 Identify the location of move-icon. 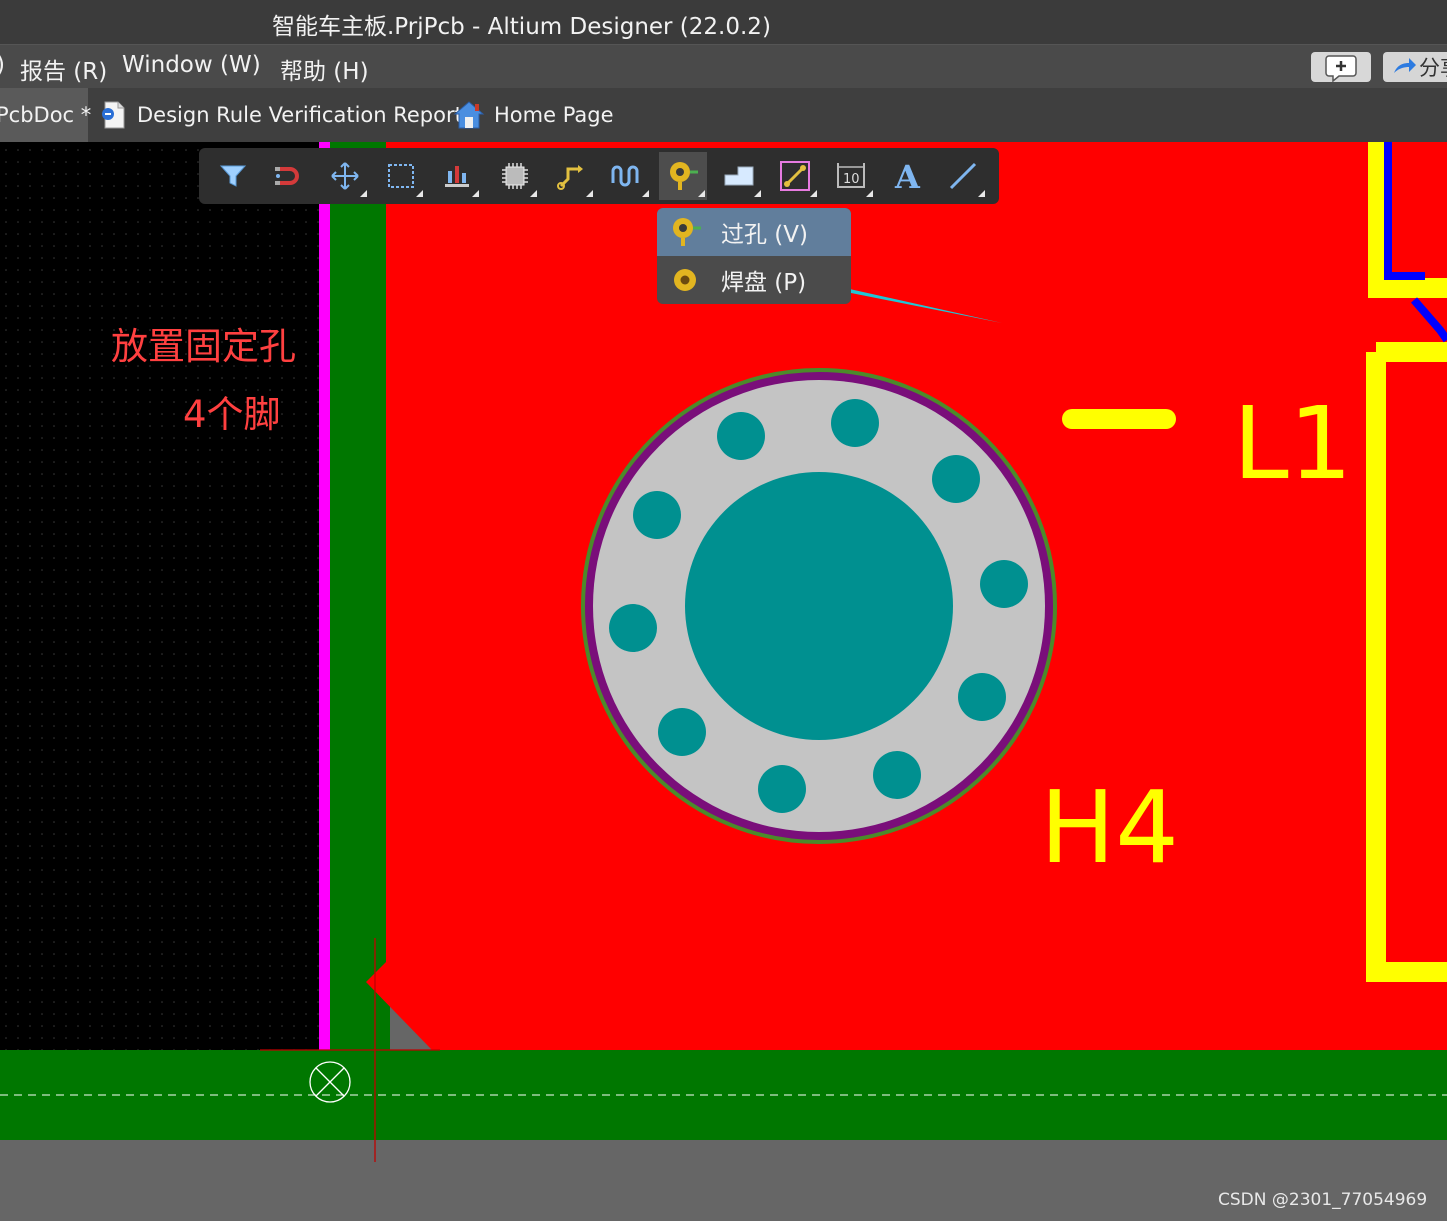
(345, 176).